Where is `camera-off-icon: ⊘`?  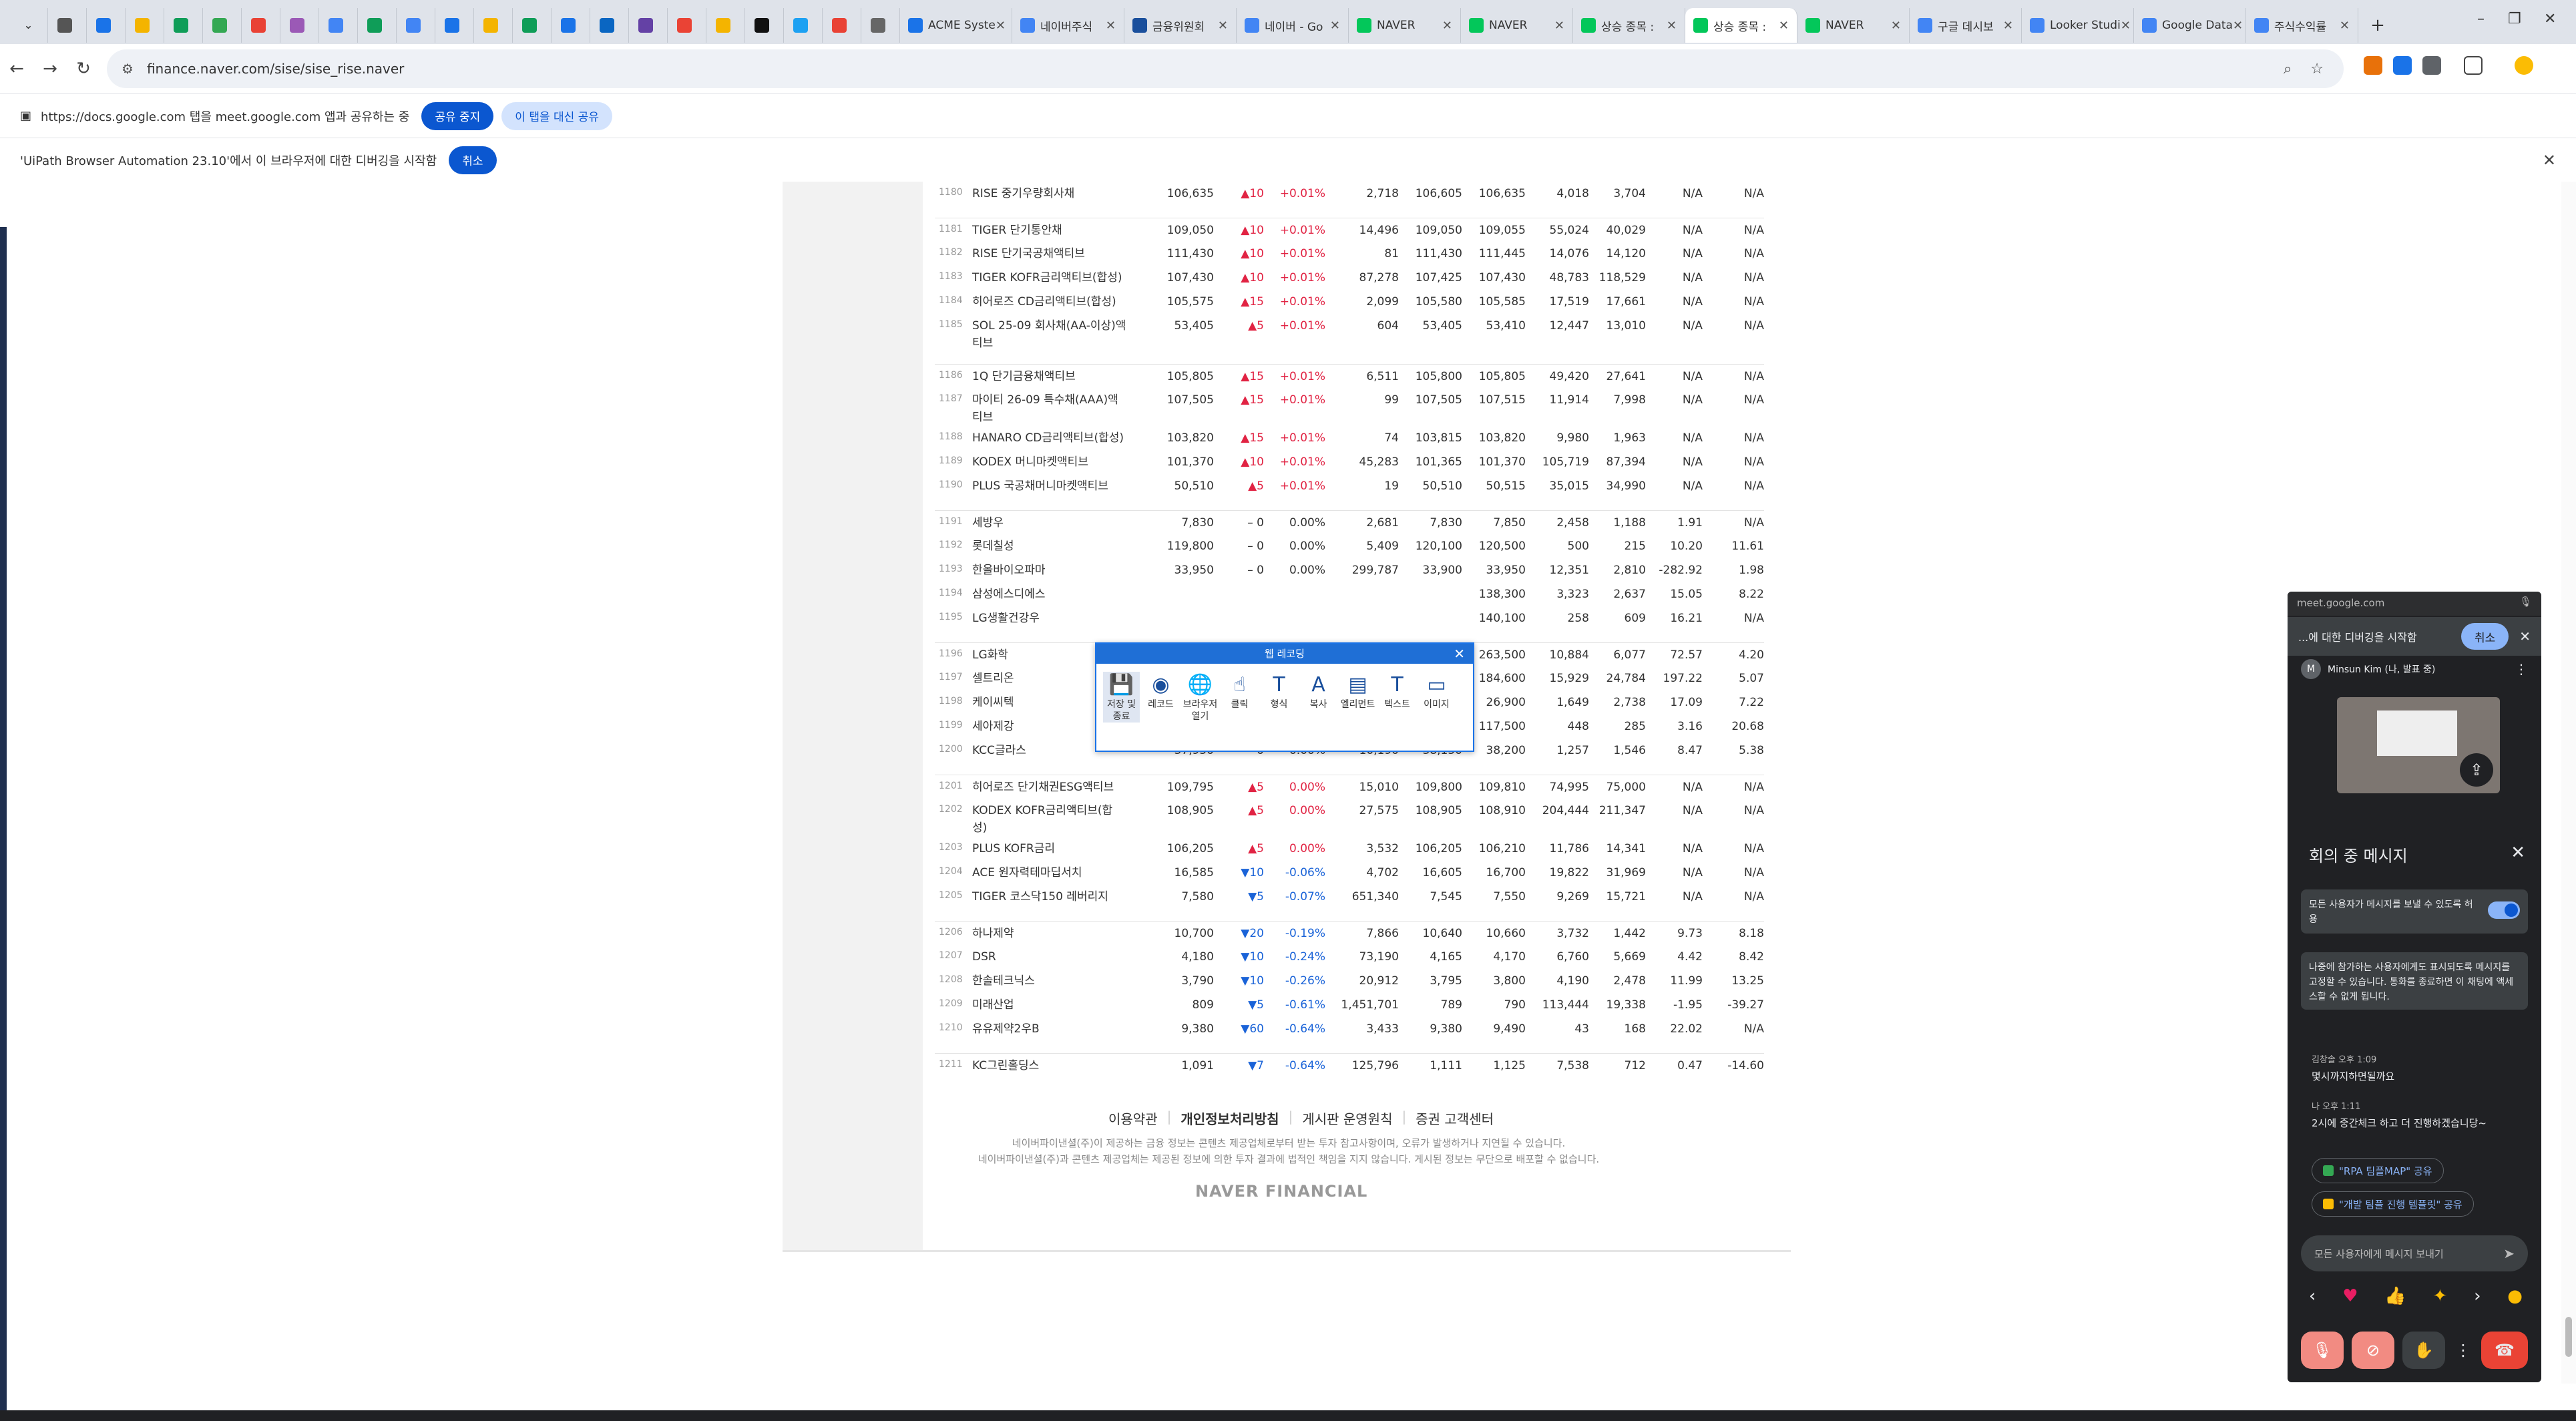 camera-off-icon: ⊘ is located at coordinates (2373, 1350).